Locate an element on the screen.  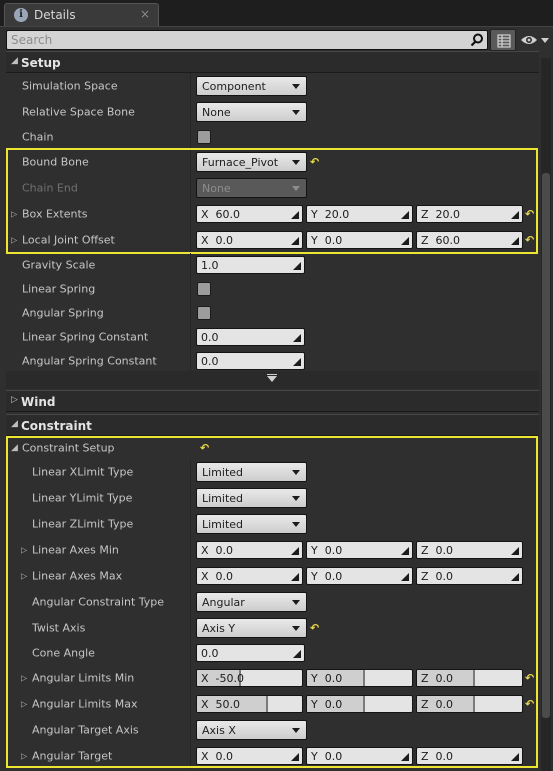
linear-axes-min-z-field: Z 0.0 is located at coordinates (469, 550).